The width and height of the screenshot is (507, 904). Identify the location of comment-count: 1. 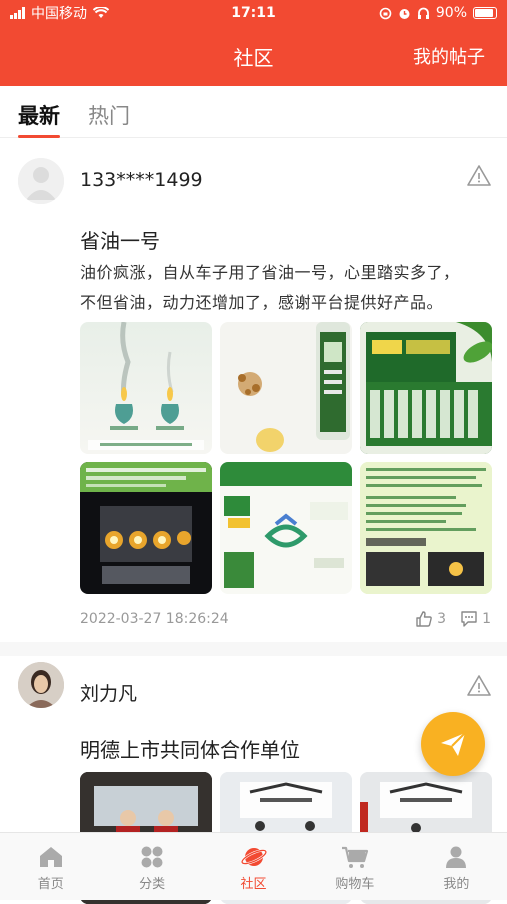
(486, 619).